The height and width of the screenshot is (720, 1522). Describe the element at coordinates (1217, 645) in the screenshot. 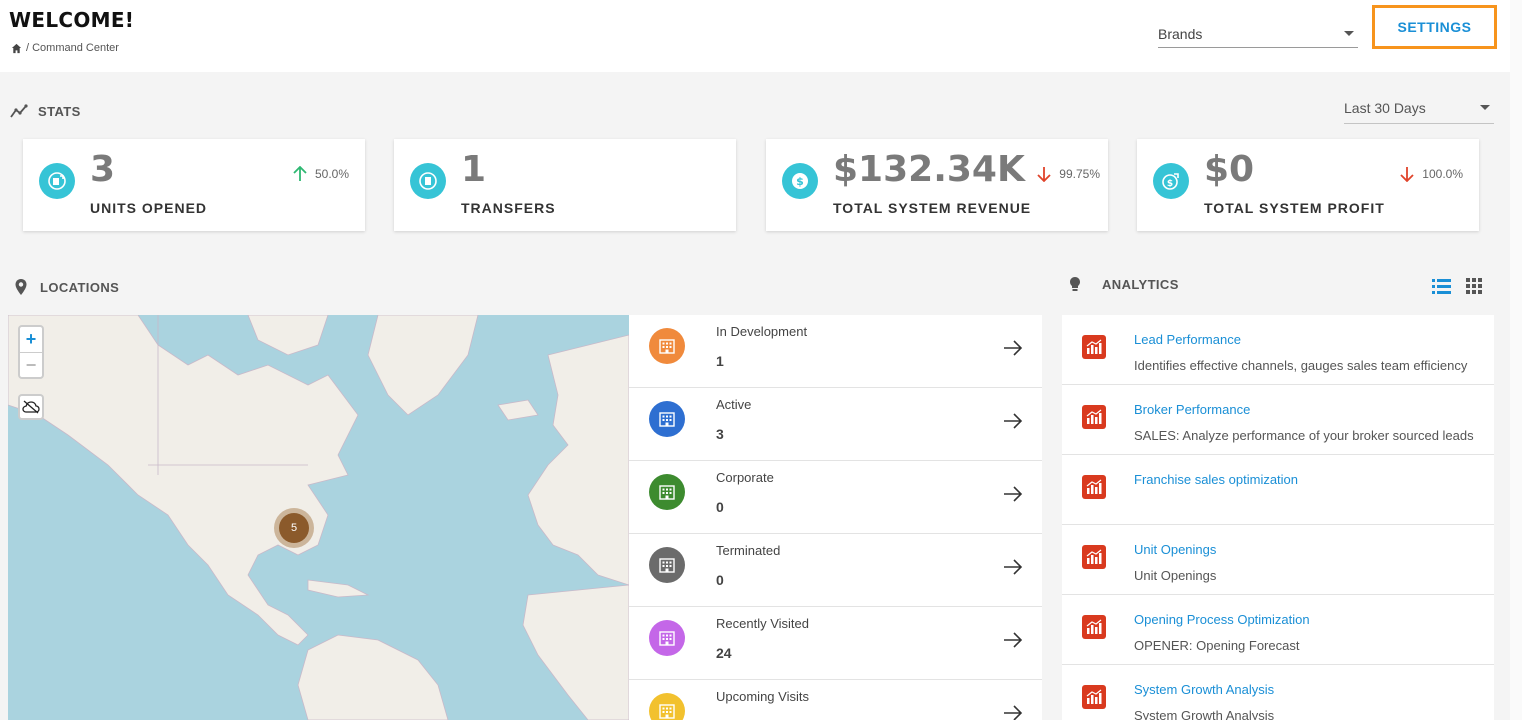

I see `analytics-item-description: OPENER: Opening Forecast` at that location.